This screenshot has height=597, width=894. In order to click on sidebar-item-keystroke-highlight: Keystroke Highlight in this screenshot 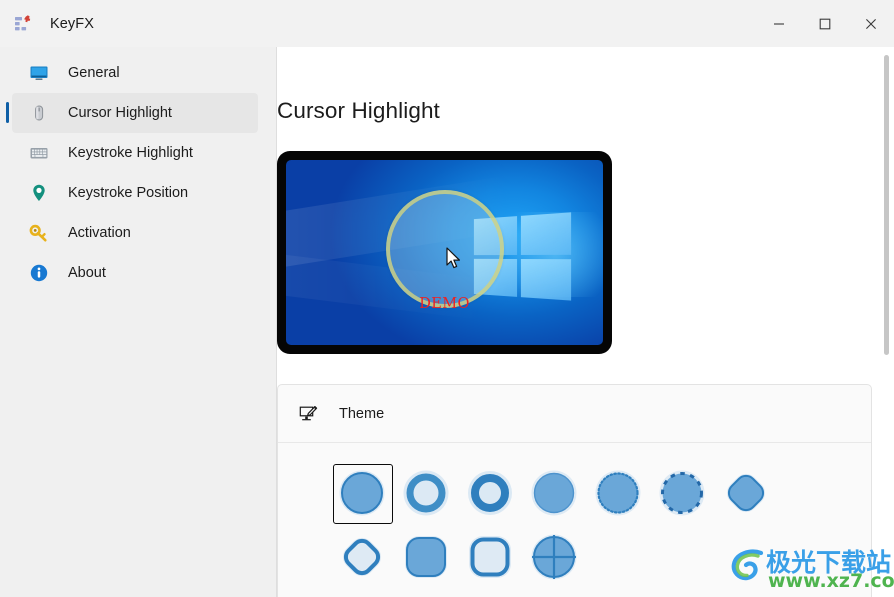, I will do `click(135, 153)`.